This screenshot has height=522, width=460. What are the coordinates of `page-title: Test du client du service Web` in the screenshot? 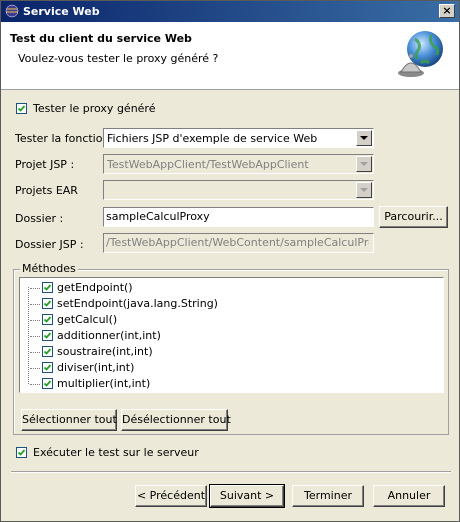 It's located at (101, 38).